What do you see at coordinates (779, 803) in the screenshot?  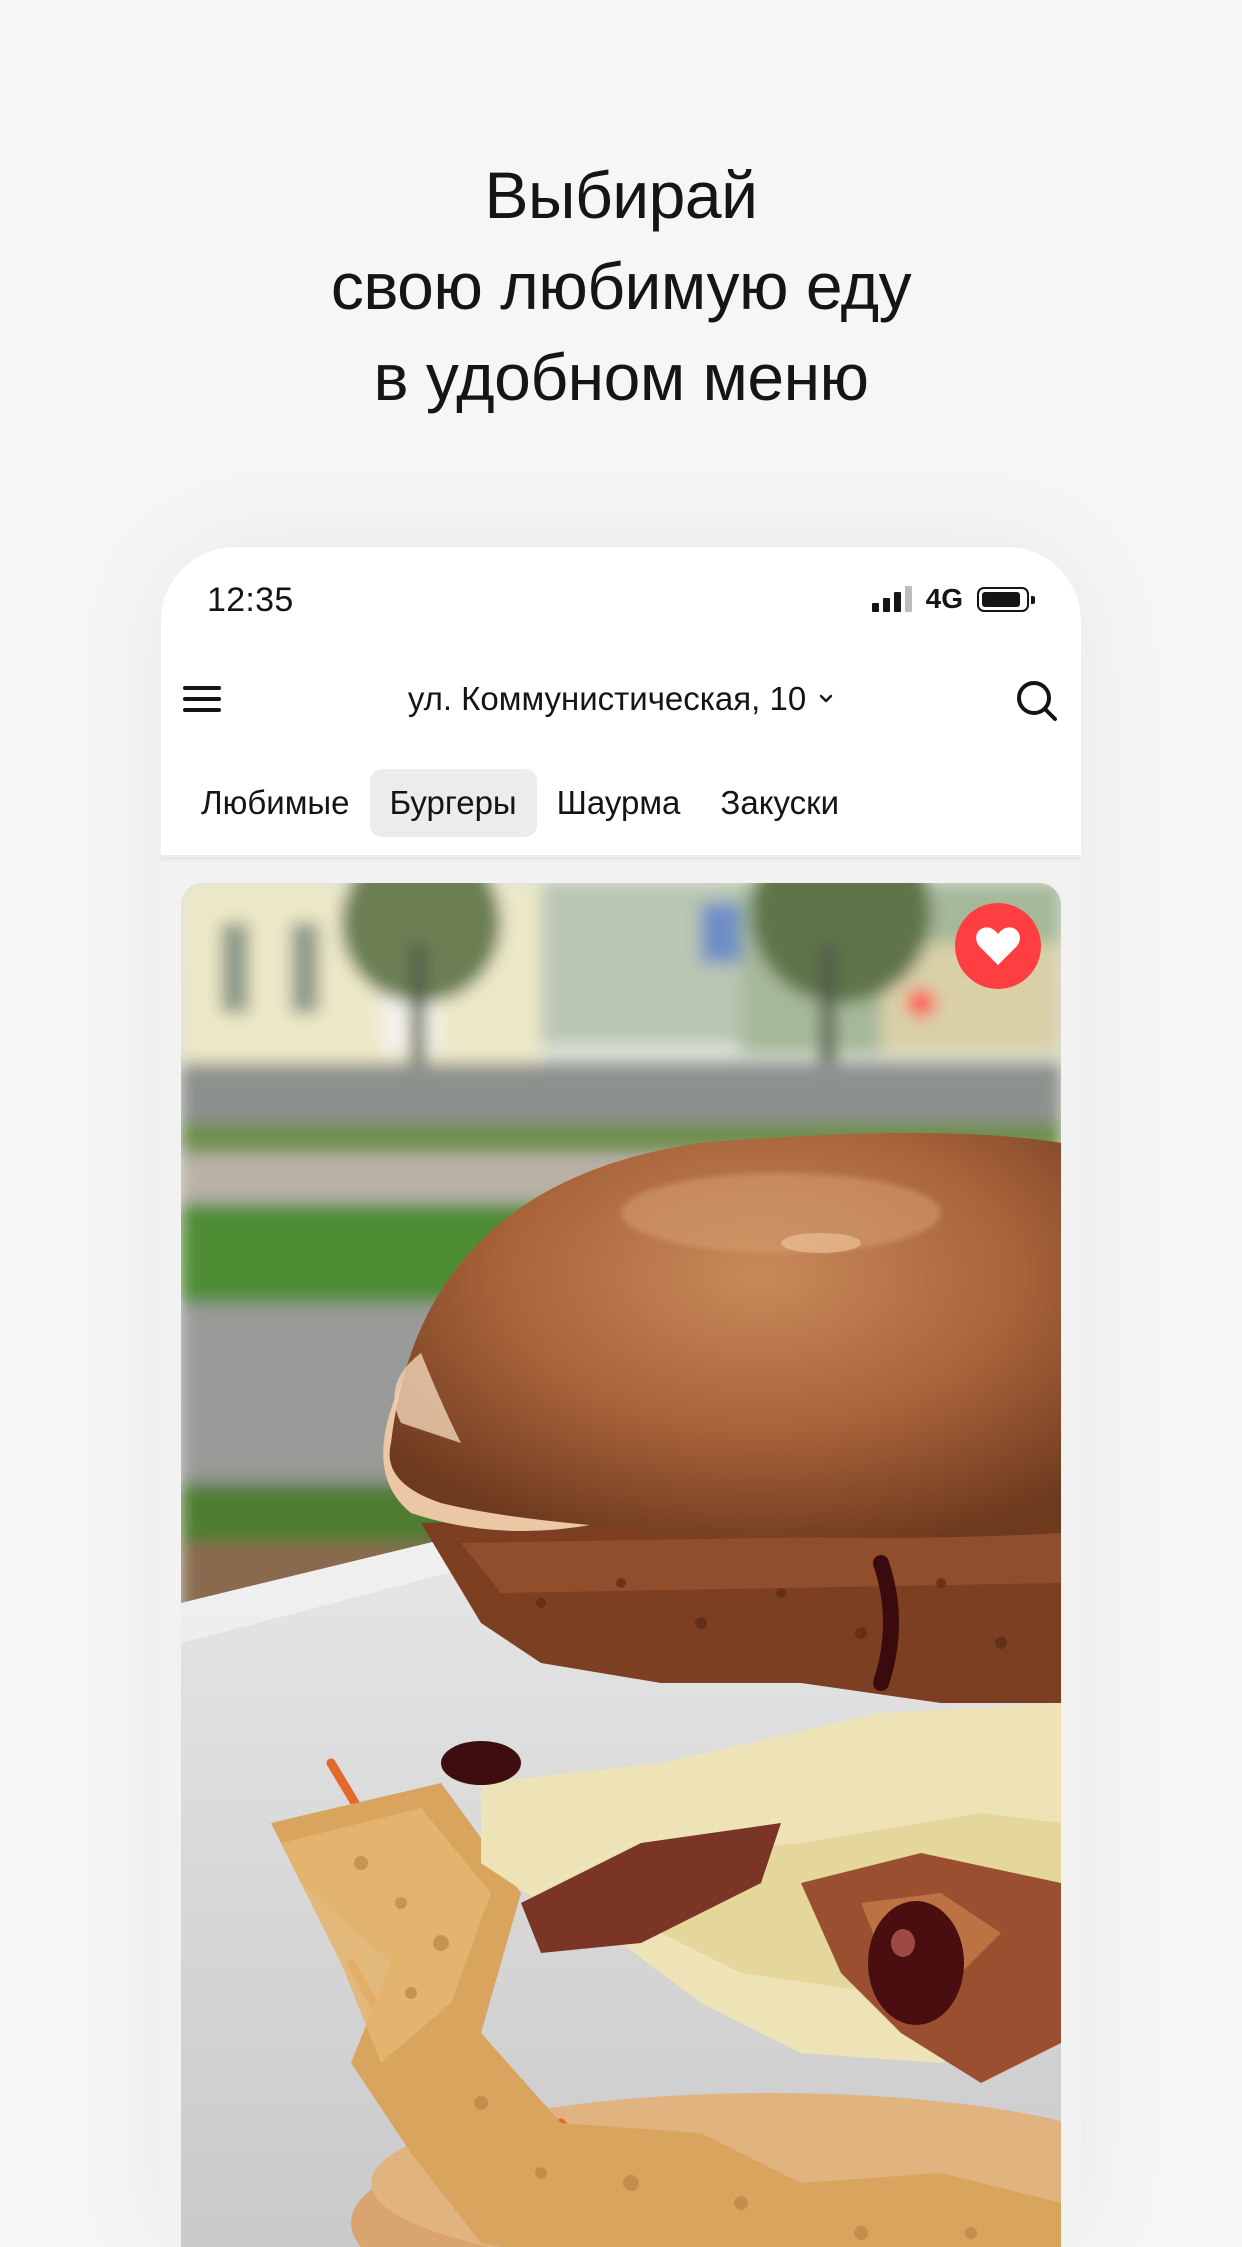 I see `tab-snacks: Закуски` at bounding box center [779, 803].